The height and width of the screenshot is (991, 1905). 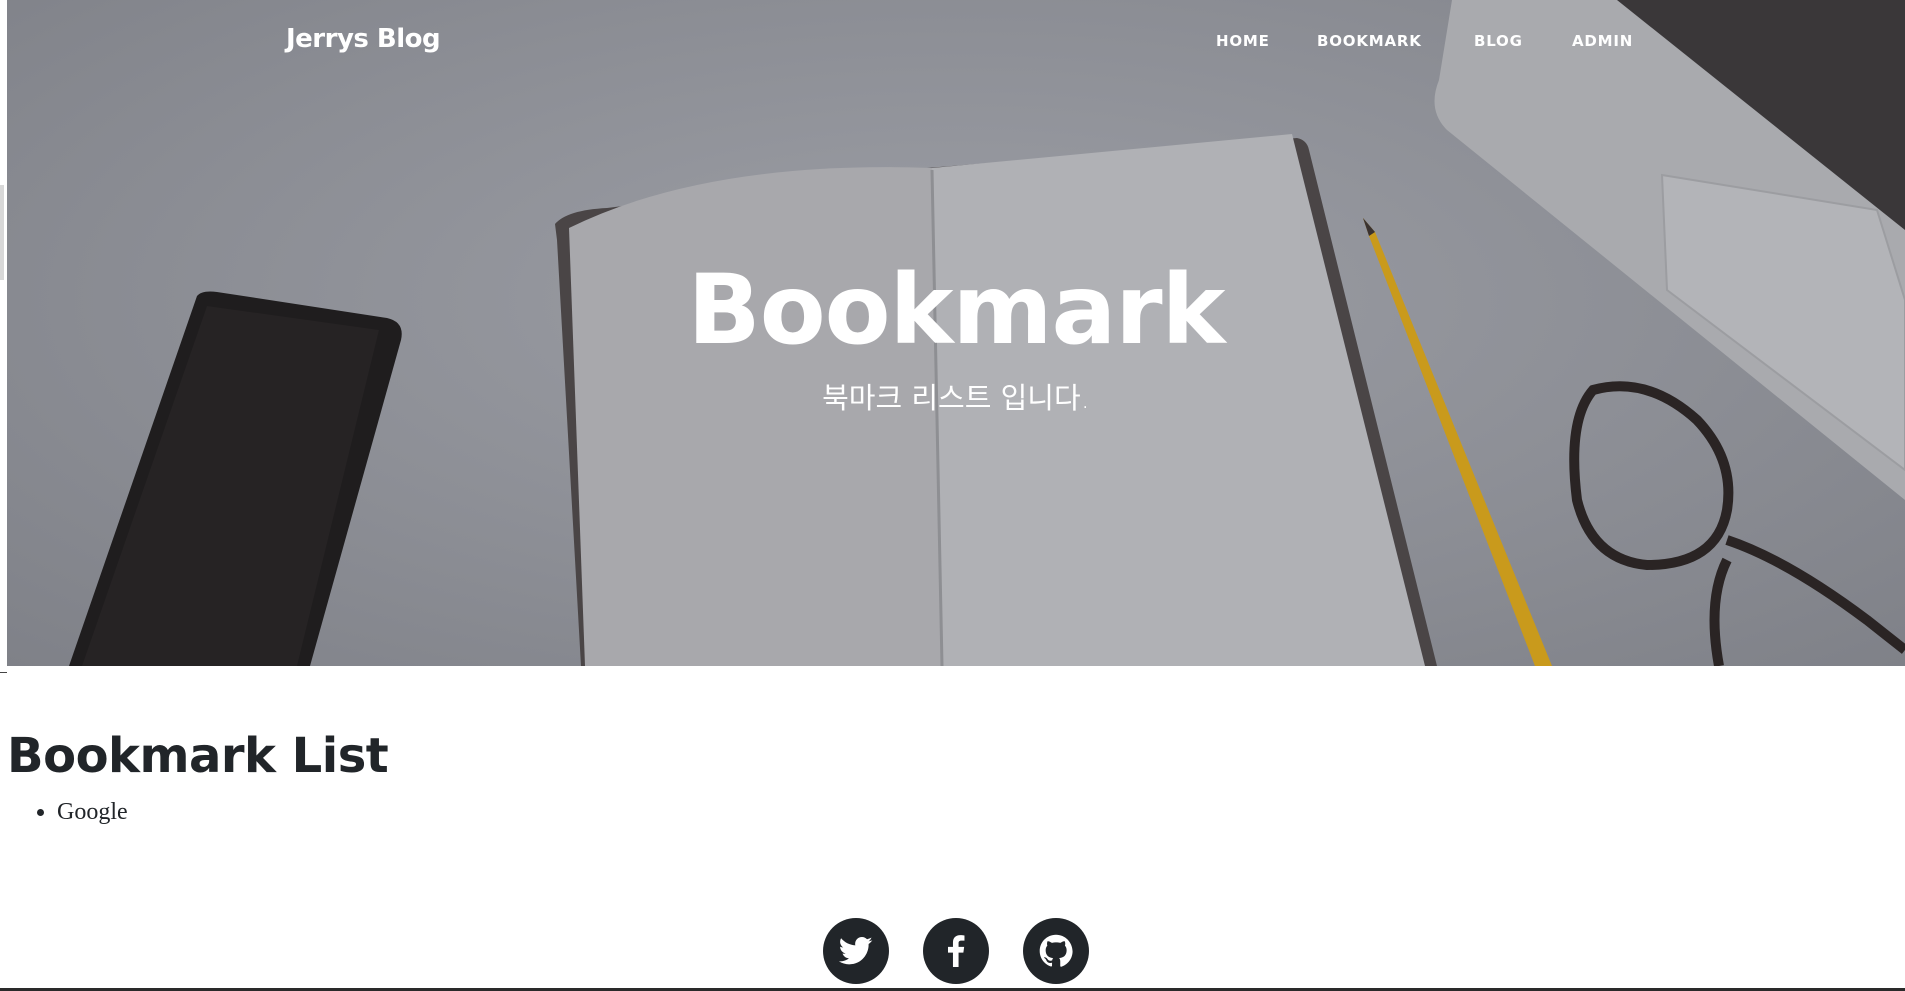 I want to click on left-edge, so click(x=3, y=333).